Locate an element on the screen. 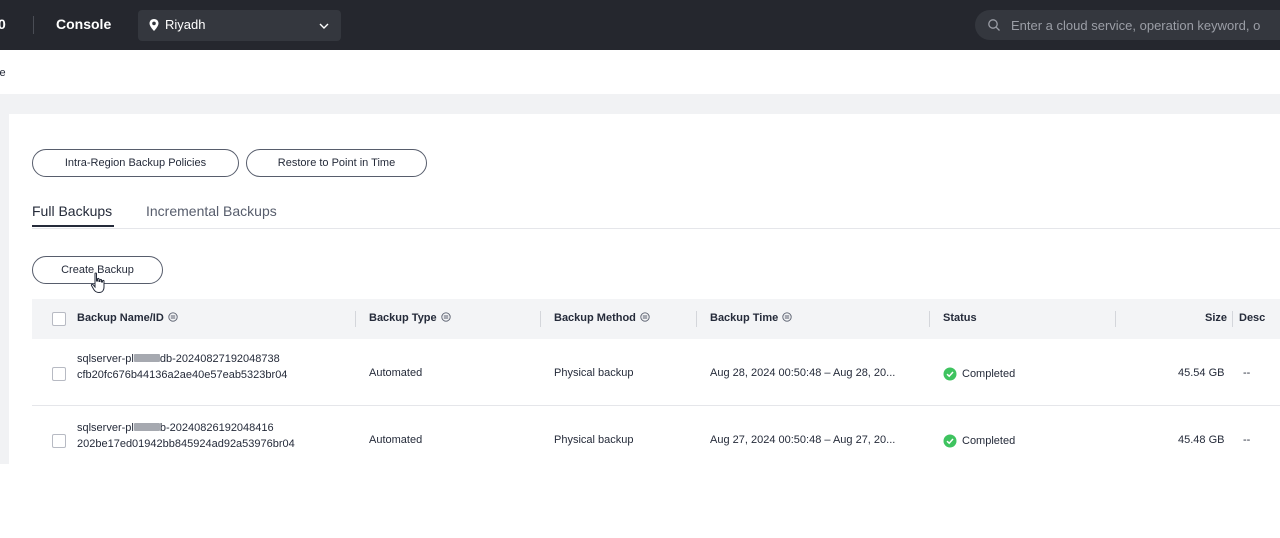 This screenshot has height=538, width=1280. search-icon is located at coordinates (994, 25).